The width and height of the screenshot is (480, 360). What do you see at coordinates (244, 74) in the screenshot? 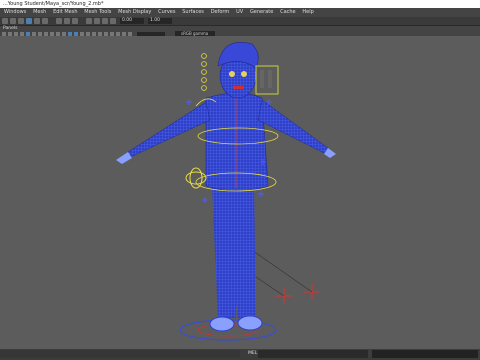
I see `right-eye` at bounding box center [244, 74].